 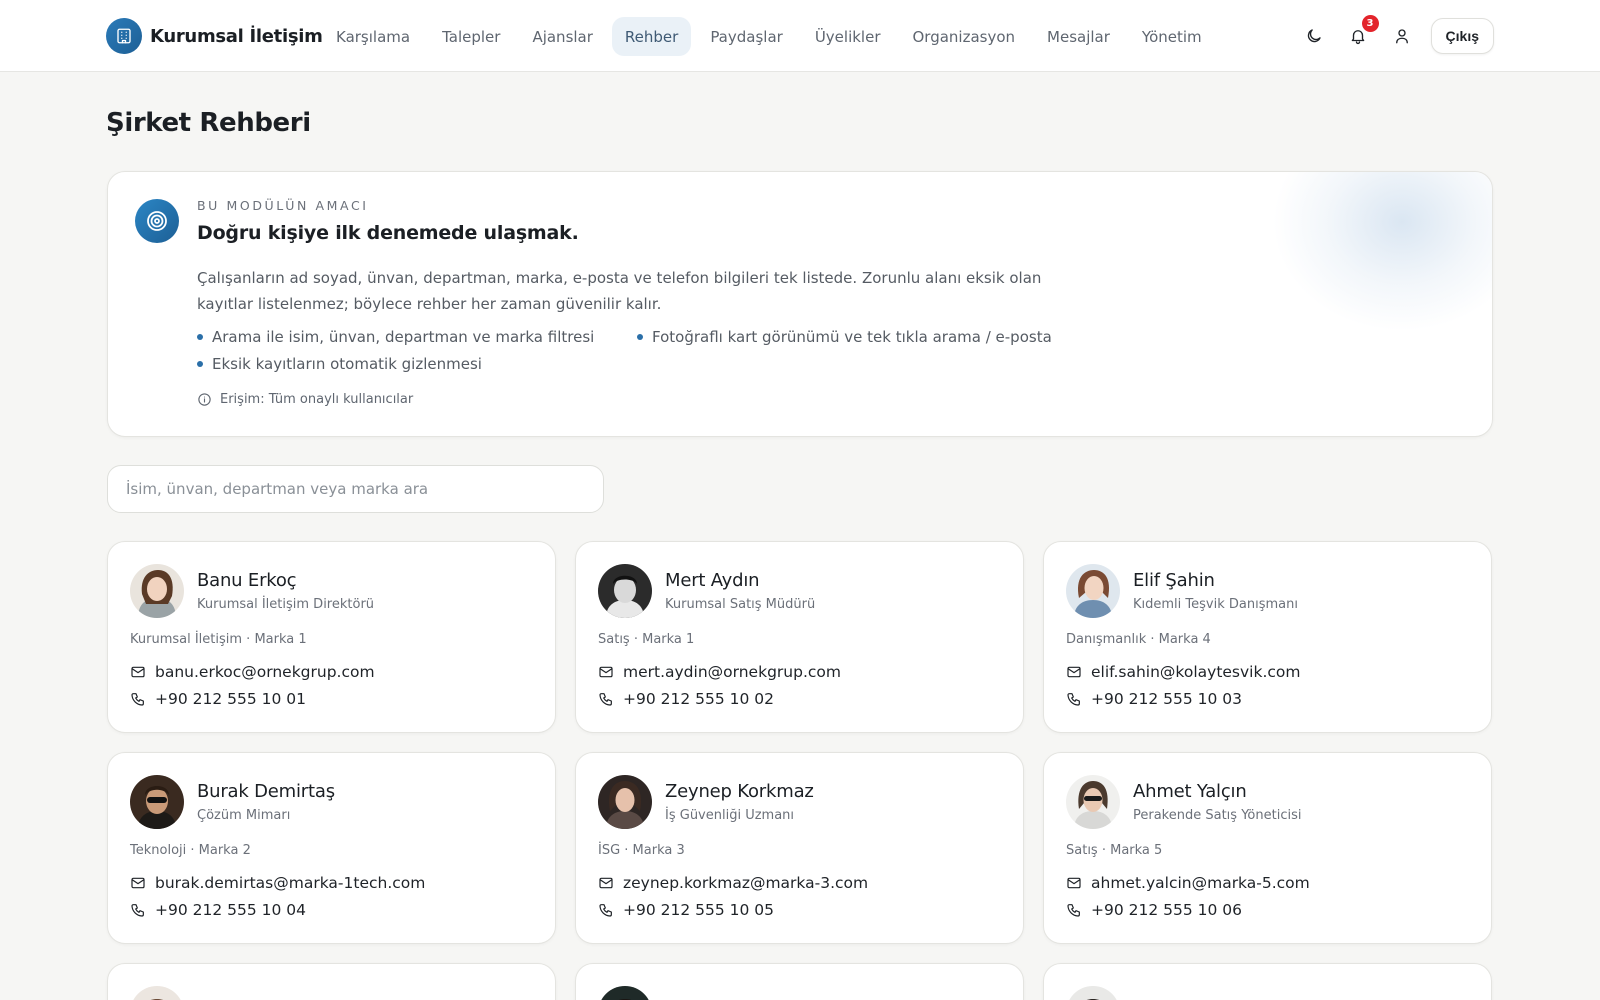 I want to click on brand-name: Kurumsal İletişim, so click(x=236, y=36).